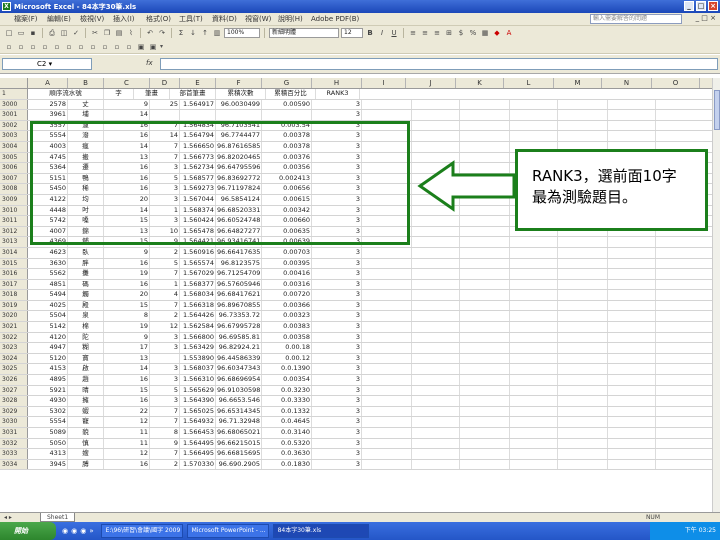 The width and height of the screenshot is (720, 540). What do you see at coordinates (127, 433) in the screenshot?
I see `table-cell: 11` at bounding box center [127, 433].